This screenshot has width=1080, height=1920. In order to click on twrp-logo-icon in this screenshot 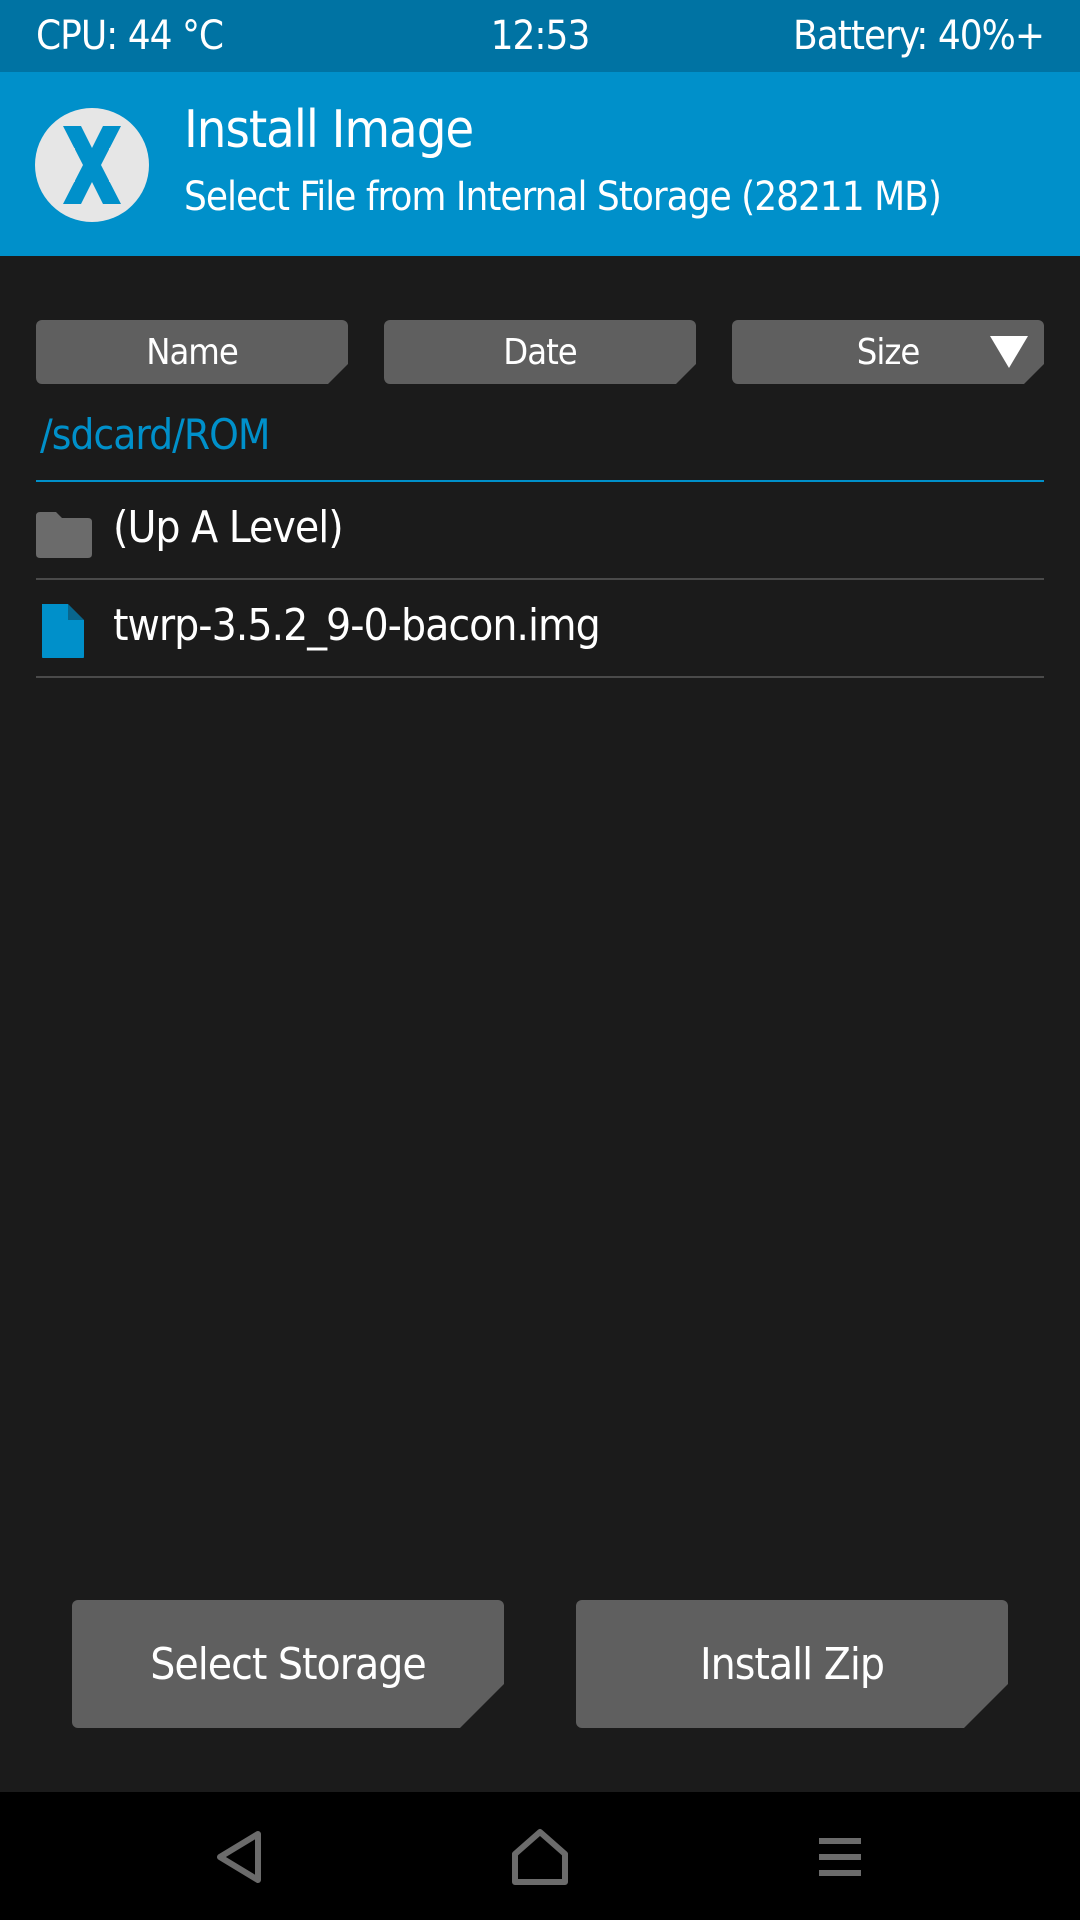, I will do `click(92, 165)`.